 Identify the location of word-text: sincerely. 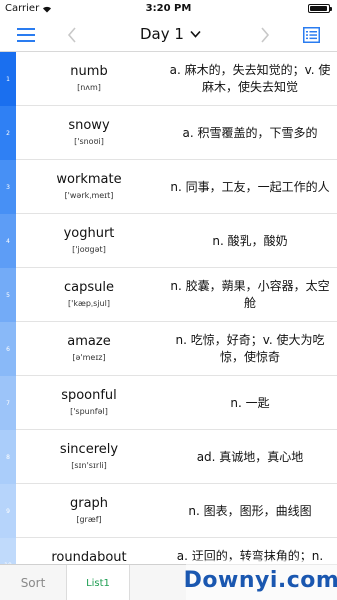
(89, 449).